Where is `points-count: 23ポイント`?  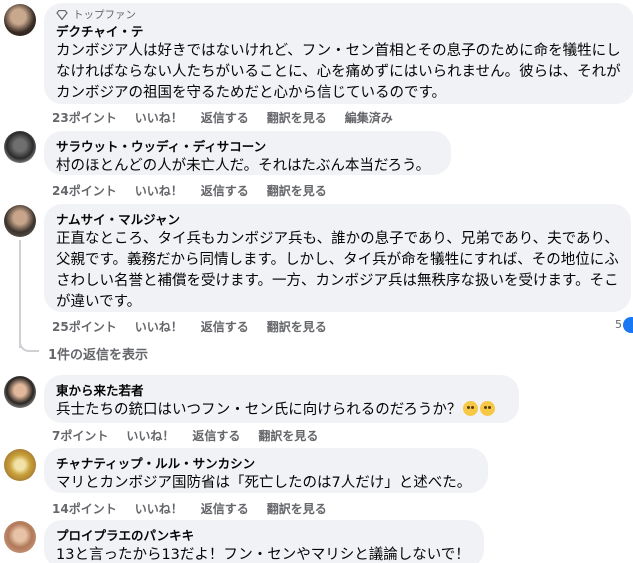 points-count: 23ポイント is located at coordinates (84, 118).